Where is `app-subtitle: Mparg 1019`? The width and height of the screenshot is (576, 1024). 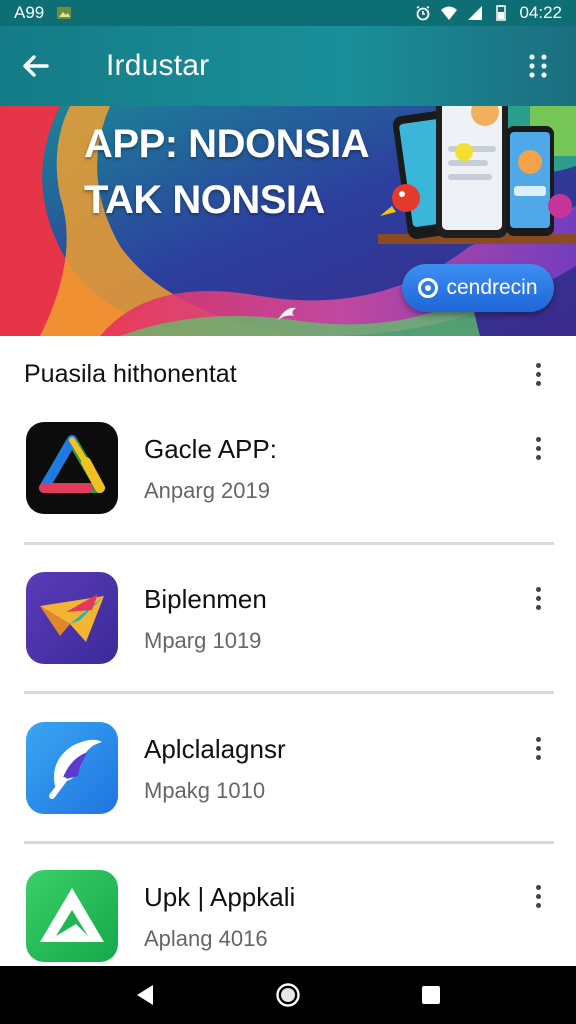 app-subtitle: Mparg 1019 is located at coordinates (203, 640).